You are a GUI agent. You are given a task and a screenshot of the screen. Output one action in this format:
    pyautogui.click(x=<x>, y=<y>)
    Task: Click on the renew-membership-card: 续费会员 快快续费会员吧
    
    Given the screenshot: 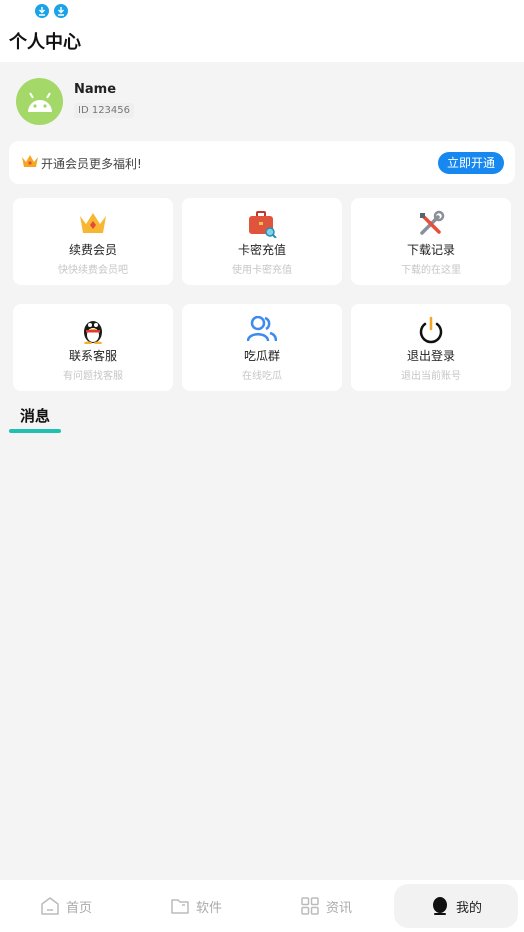 What is the action you would take?
    pyautogui.click(x=93, y=241)
    